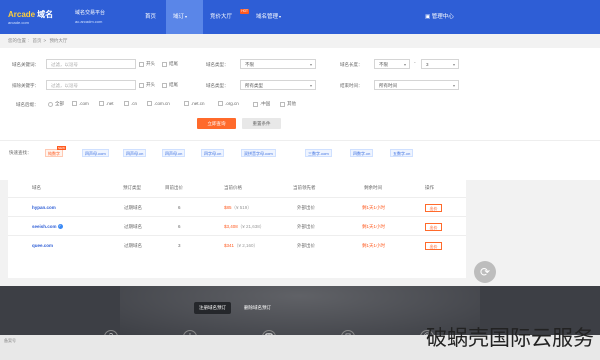 The height and width of the screenshot is (360, 600). What do you see at coordinates (194, 103) in the screenshot?
I see `suffix-netcn-checkbox: .net.cn` at bounding box center [194, 103].